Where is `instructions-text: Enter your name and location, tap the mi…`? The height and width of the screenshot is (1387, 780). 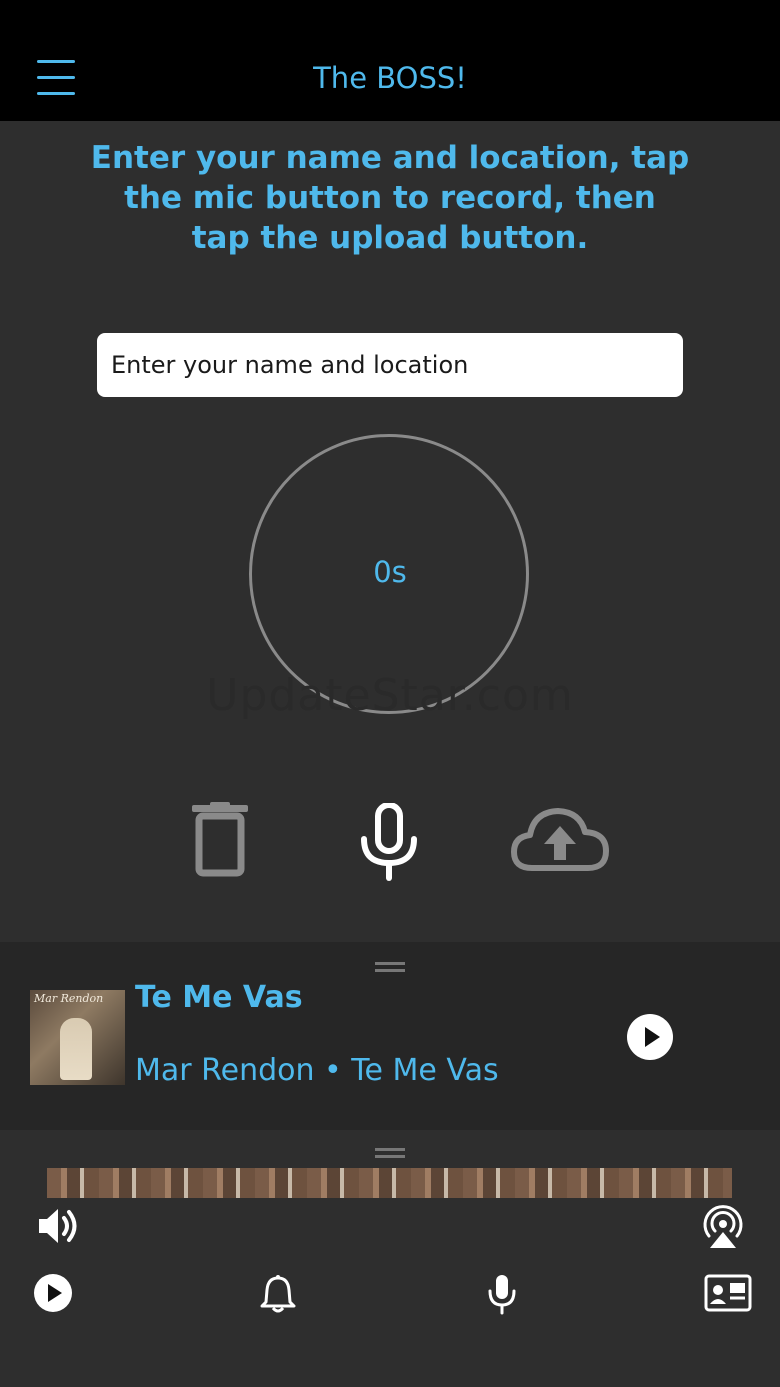
instructions-text: Enter your name and location, tap the mi… is located at coordinates (390, 198).